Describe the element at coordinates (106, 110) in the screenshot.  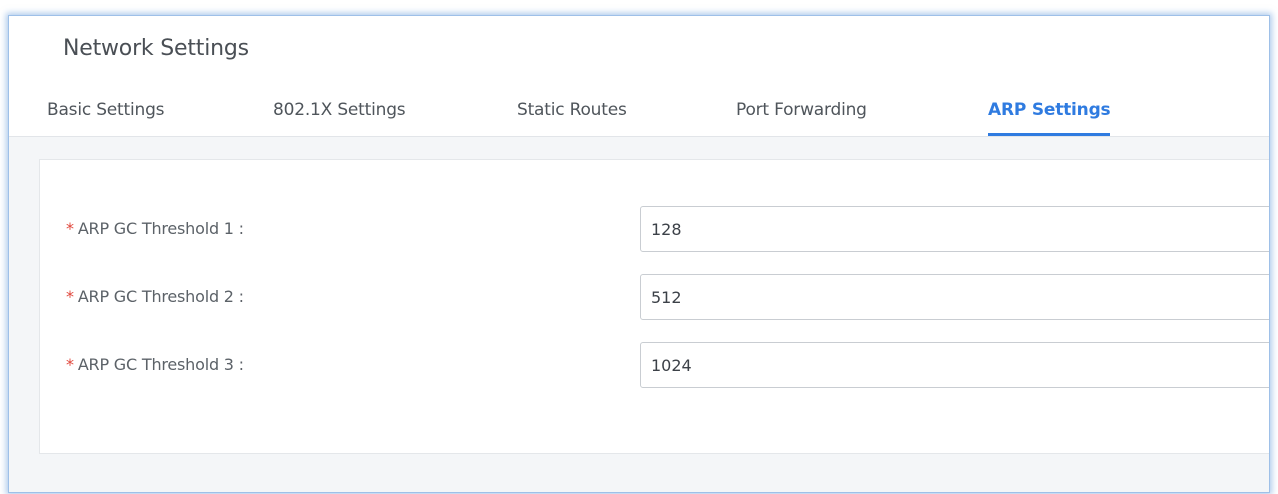
I see `tab-basic-settings: Basic Settings` at that location.